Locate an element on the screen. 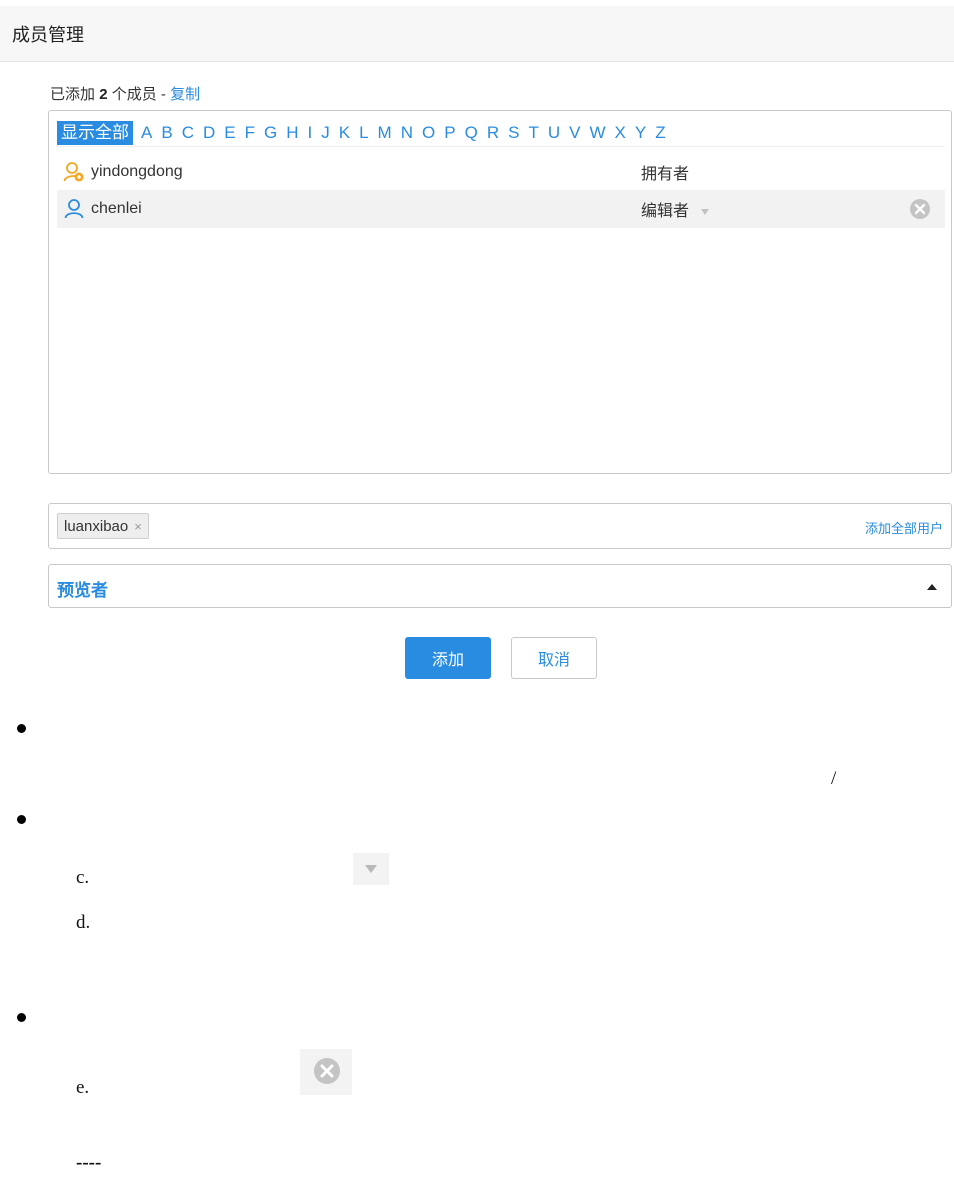  filter-letter-e: E is located at coordinates (229, 133).